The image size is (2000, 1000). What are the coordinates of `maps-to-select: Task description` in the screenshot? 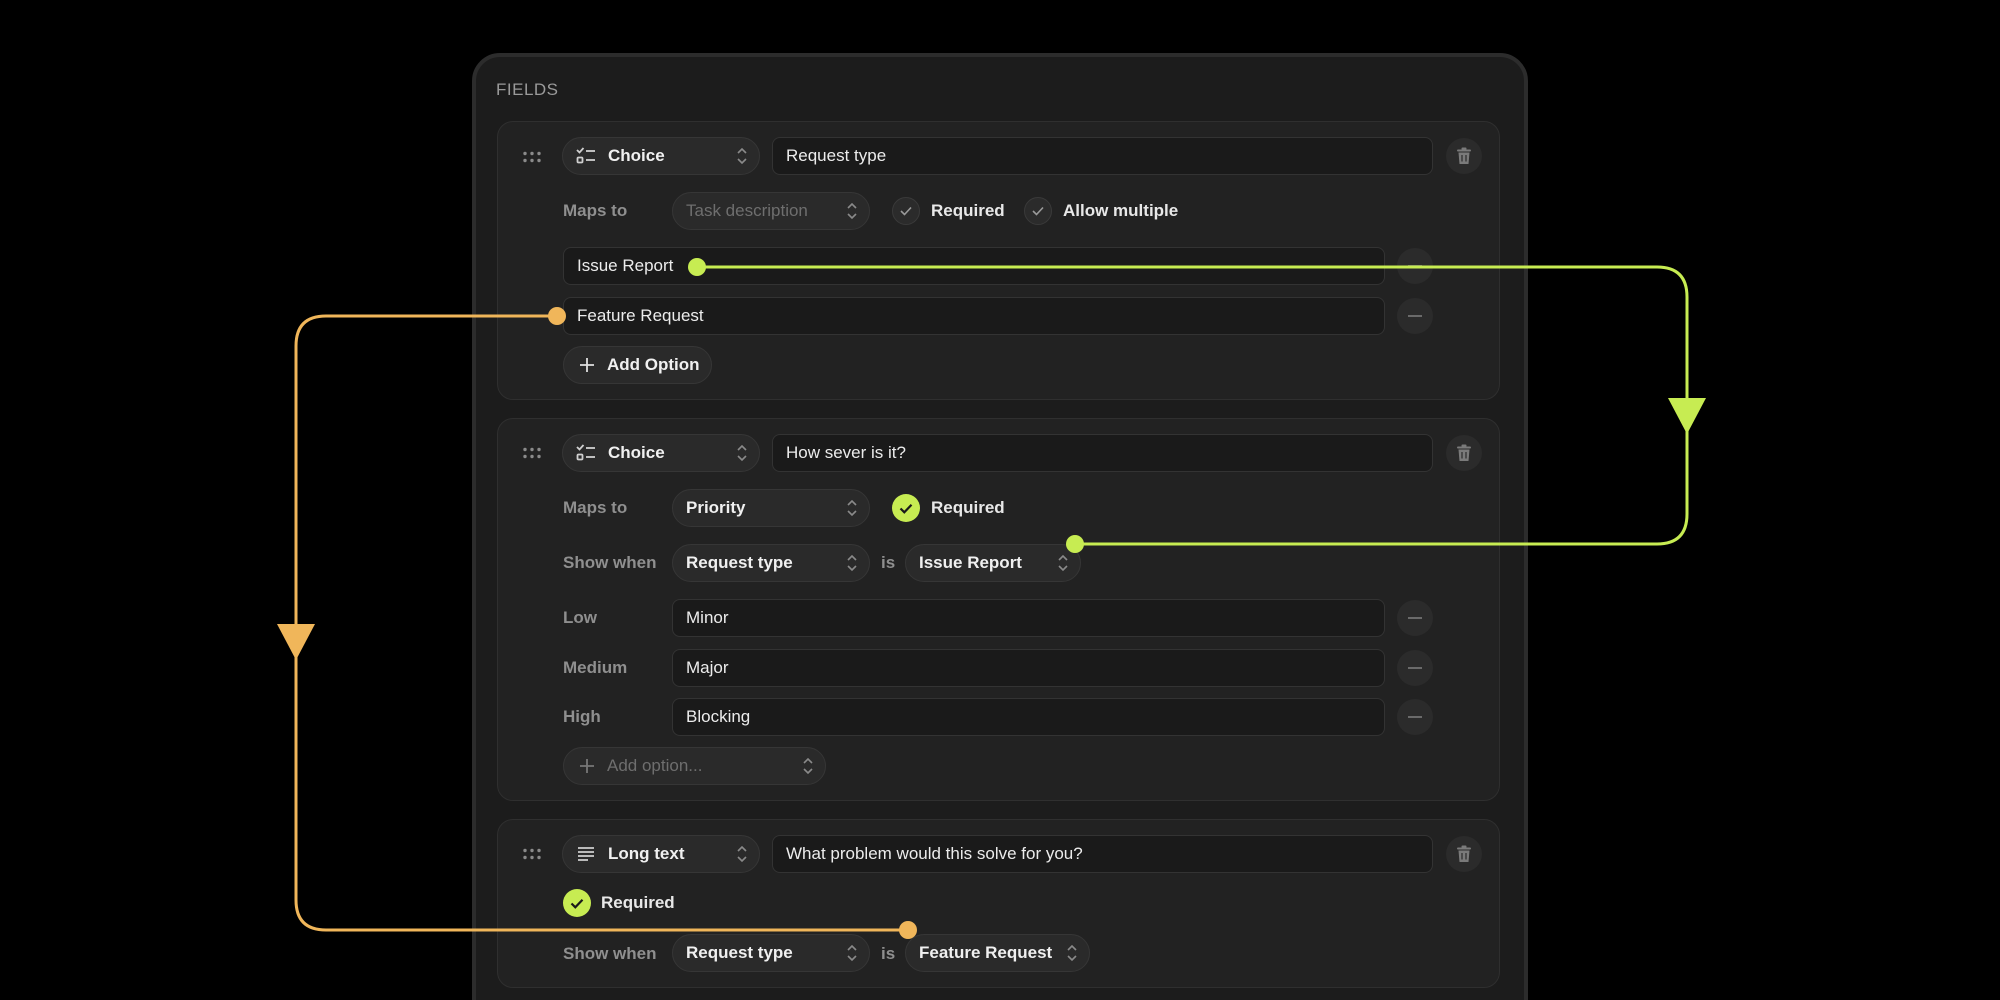 It's located at (771, 211).